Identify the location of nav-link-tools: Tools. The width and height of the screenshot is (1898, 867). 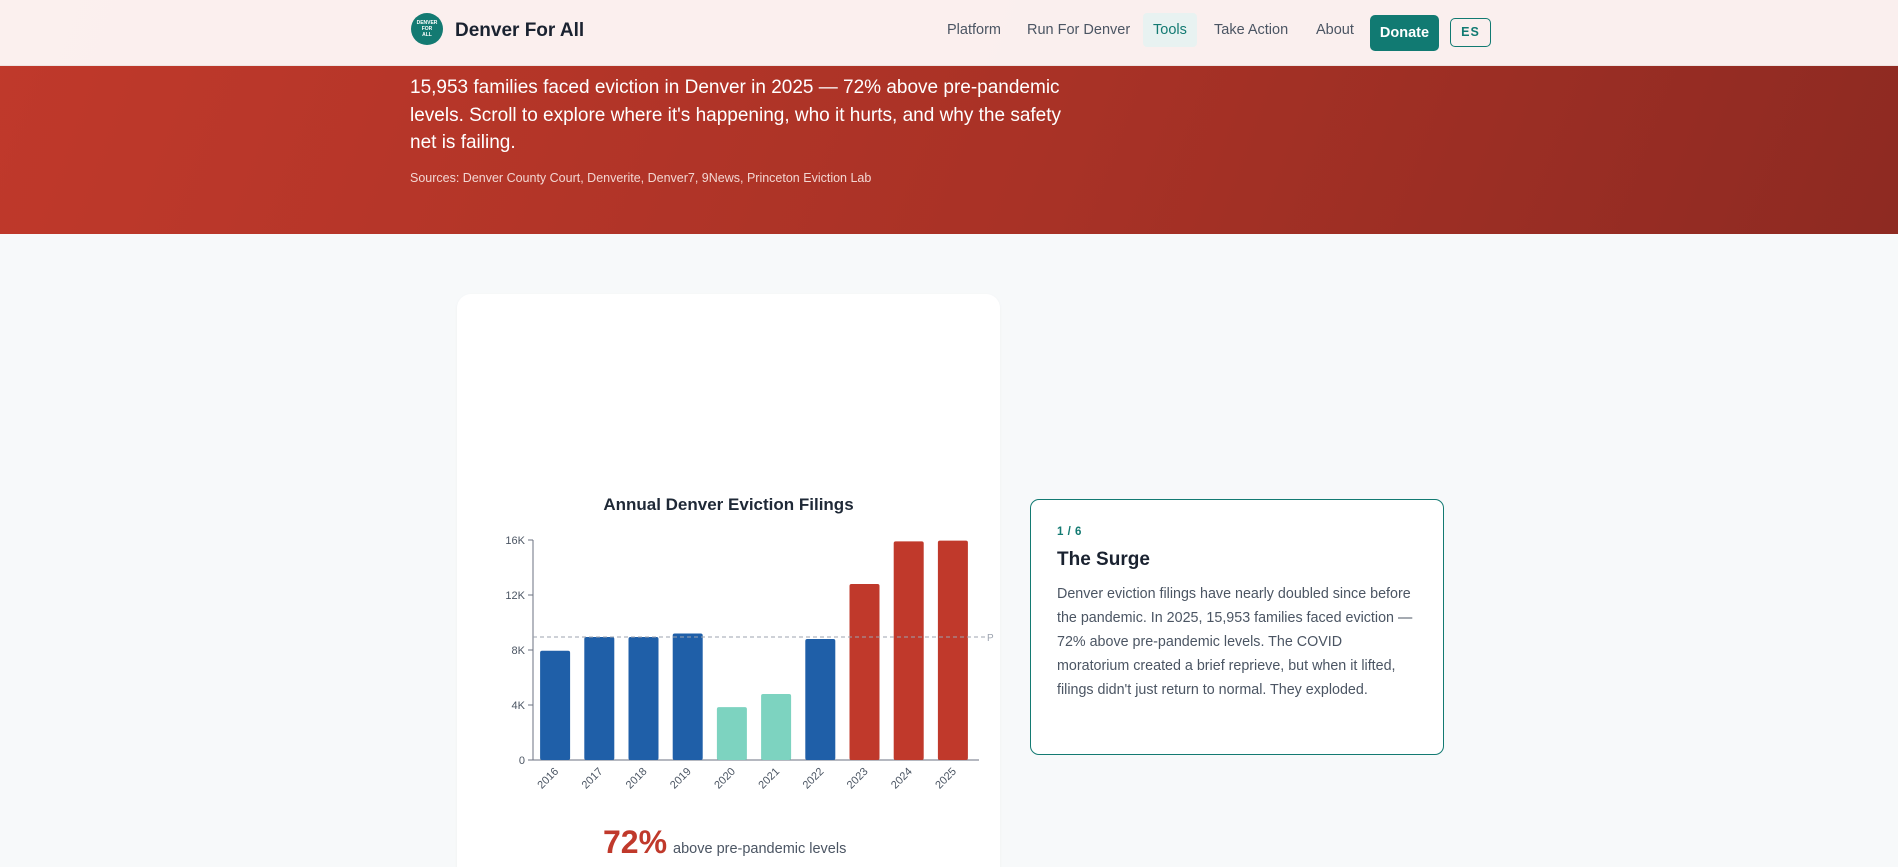
(1170, 30).